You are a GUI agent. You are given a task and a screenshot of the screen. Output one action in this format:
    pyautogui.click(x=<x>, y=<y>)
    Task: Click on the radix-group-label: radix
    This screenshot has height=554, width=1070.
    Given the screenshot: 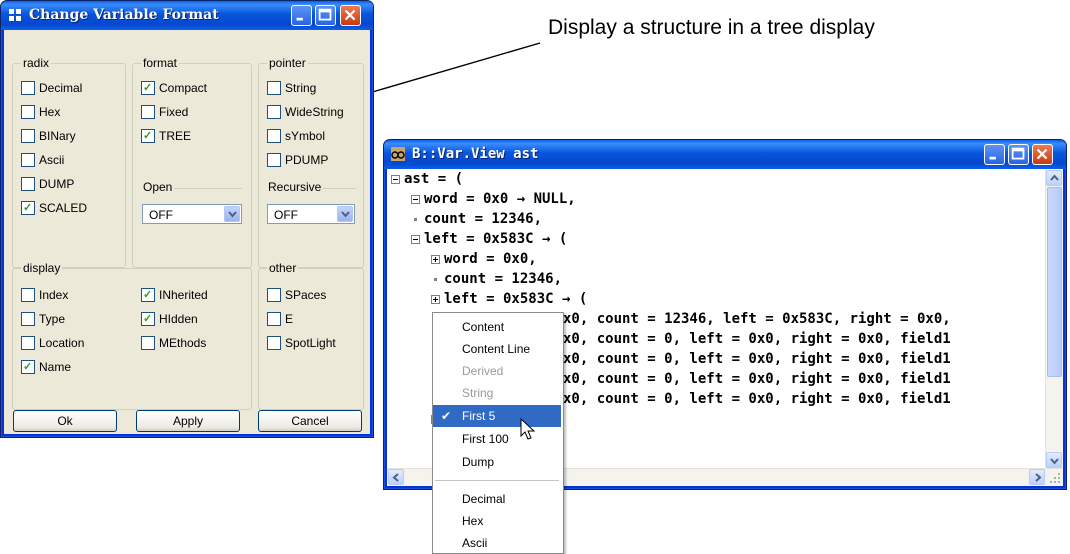 What is the action you would take?
    pyautogui.click(x=36, y=63)
    